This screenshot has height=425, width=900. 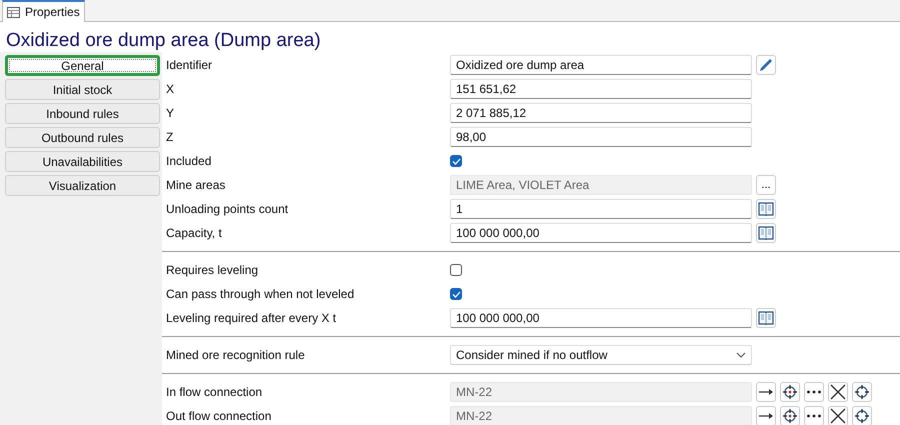 What do you see at coordinates (196, 185) in the screenshot?
I see `field-label: Mine areas` at bounding box center [196, 185].